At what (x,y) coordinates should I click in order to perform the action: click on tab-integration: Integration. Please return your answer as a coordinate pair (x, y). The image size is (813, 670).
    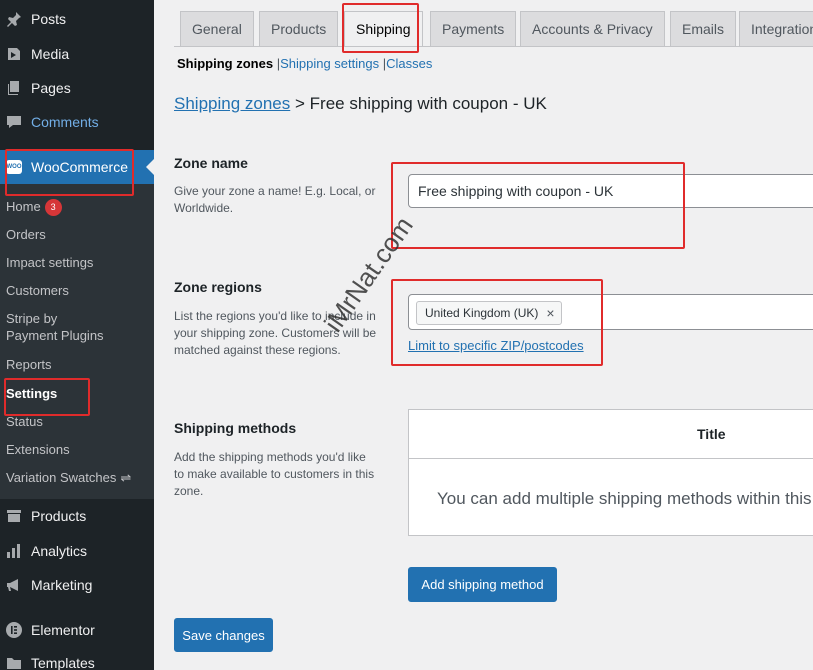
    Looking at the image, I should click on (776, 28).